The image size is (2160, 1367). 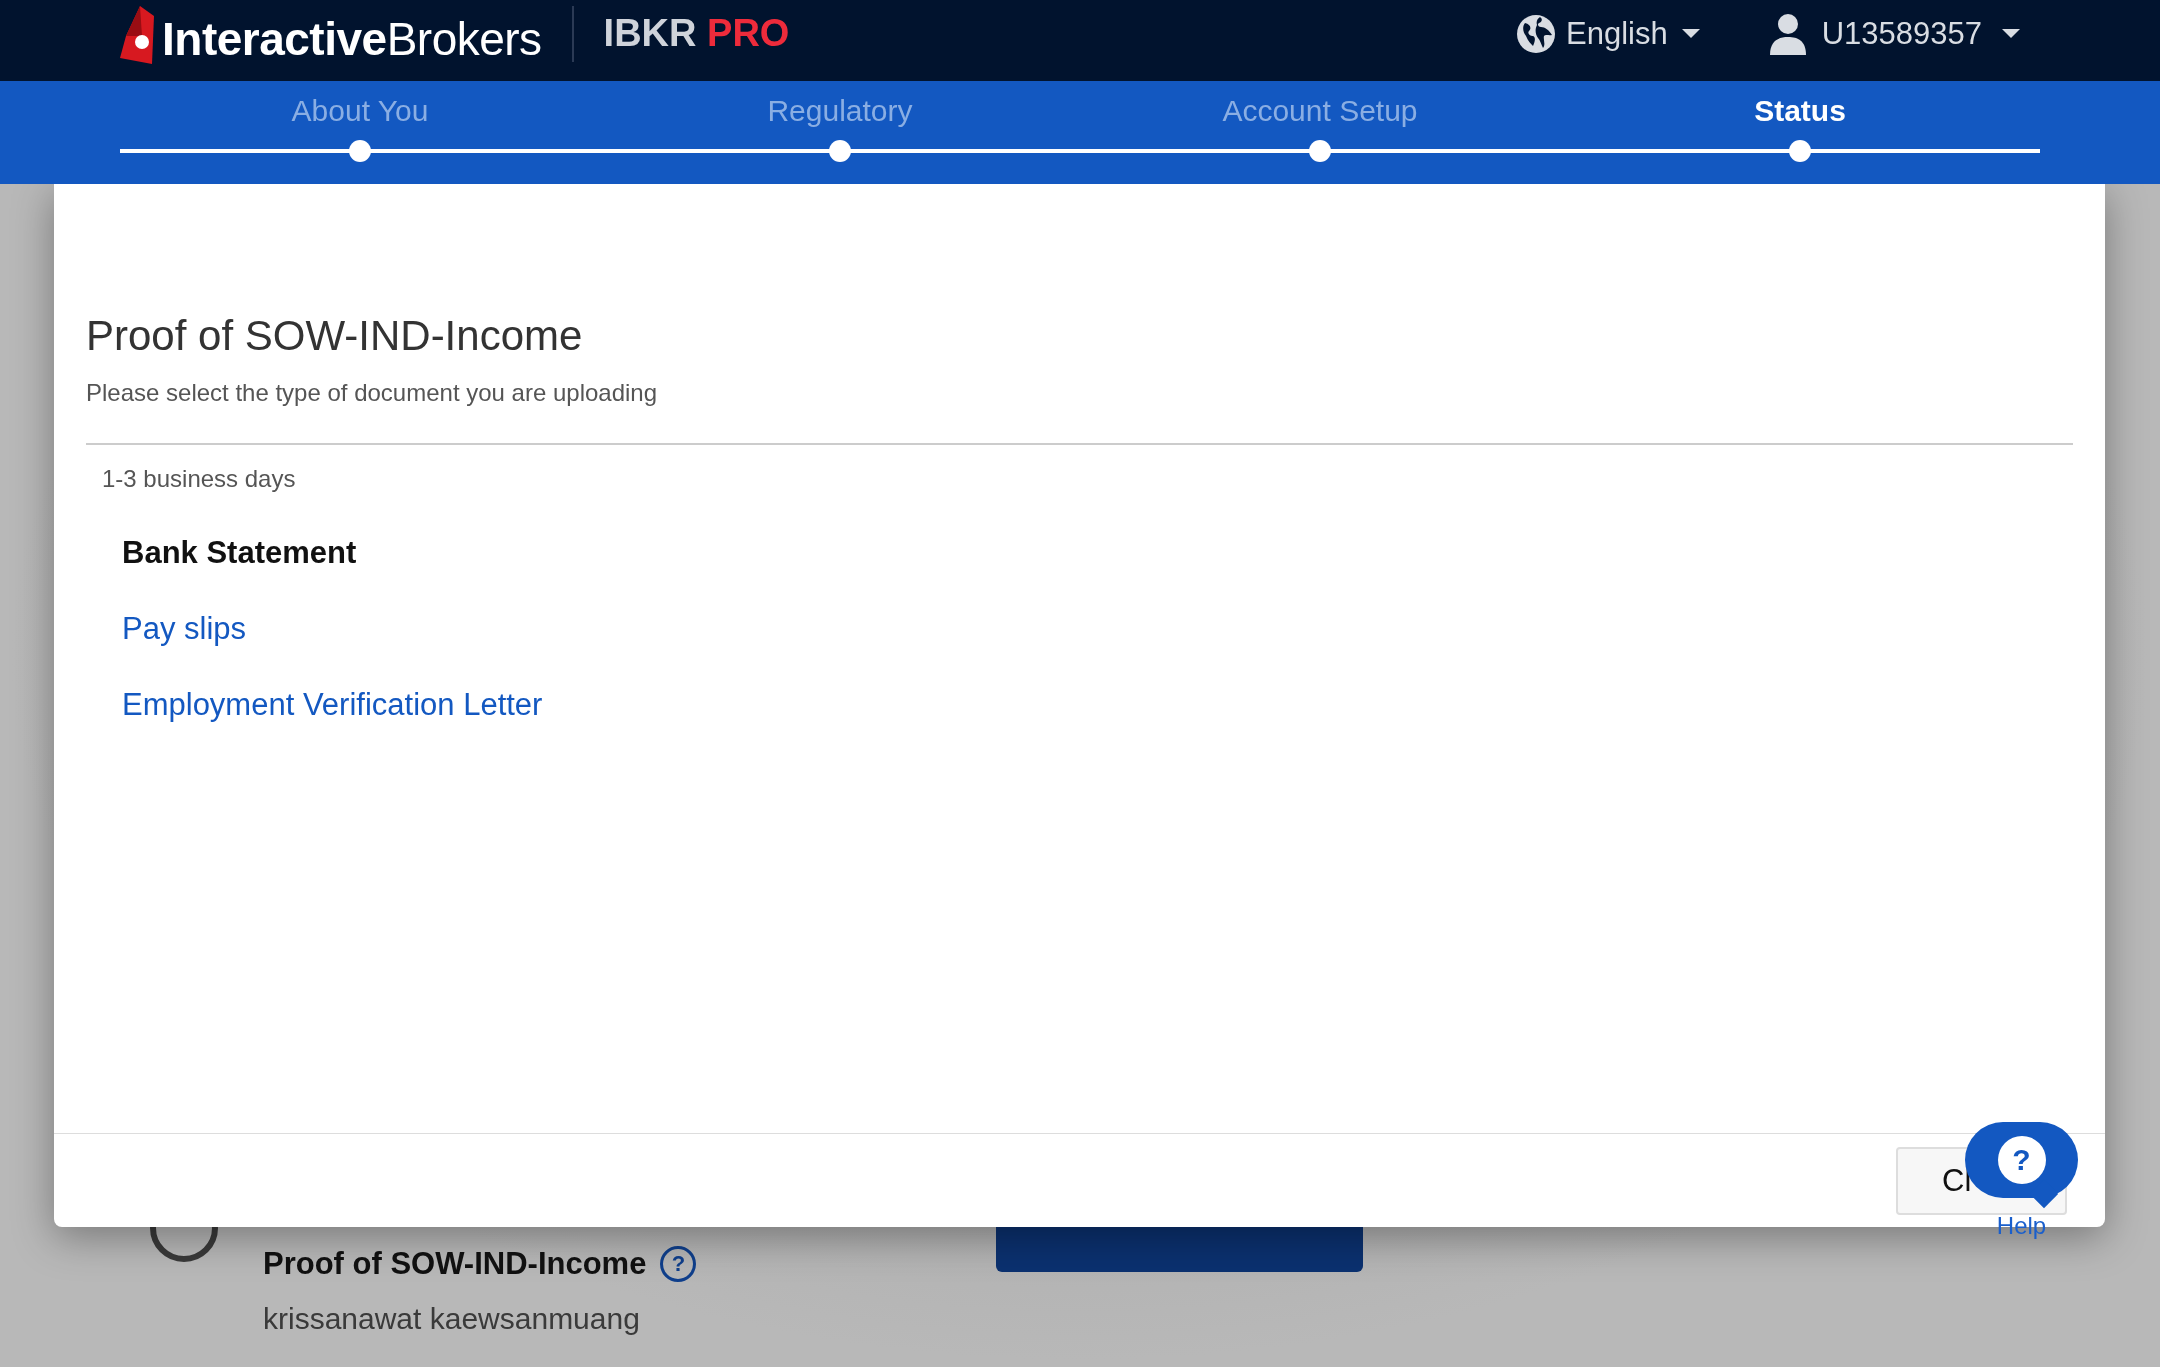 I want to click on product-name: IBKR PRO, so click(x=696, y=33).